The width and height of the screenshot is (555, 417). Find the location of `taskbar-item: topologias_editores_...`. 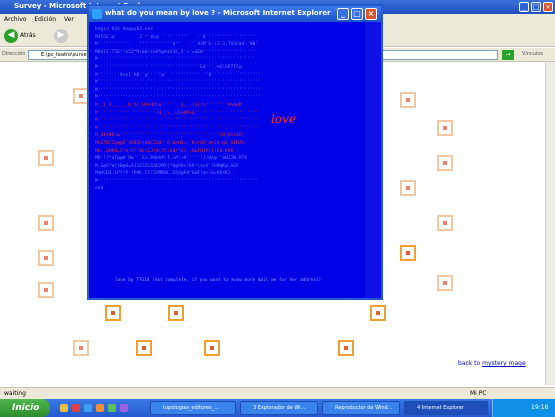

taskbar-item: topologias_editores_... is located at coordinates (193, 408).